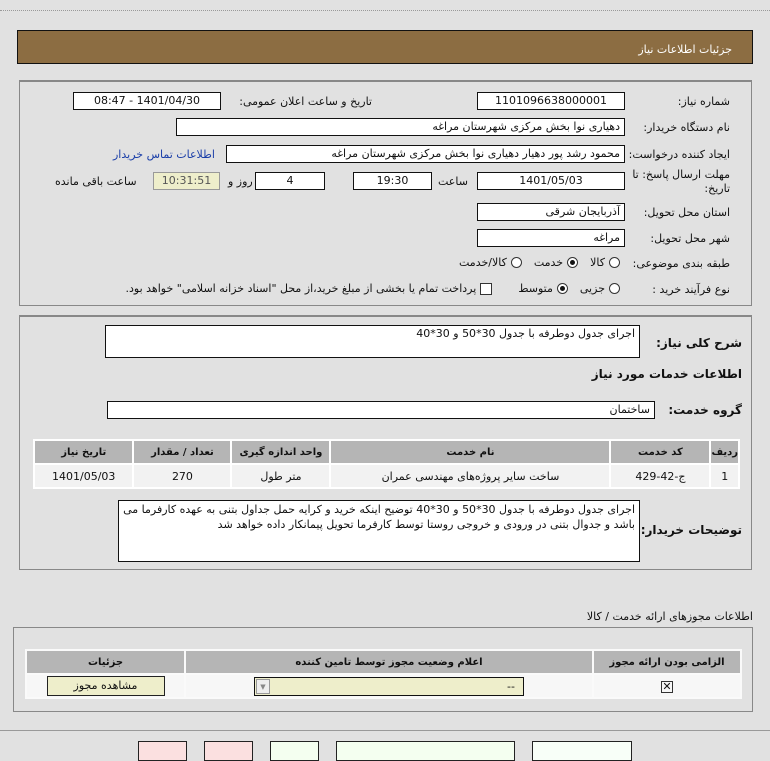 This screenshot has width=770, height=761. Describe the element at coordinates (535, 288) in the screenshot. I see `option-label: متوسط` at that location.